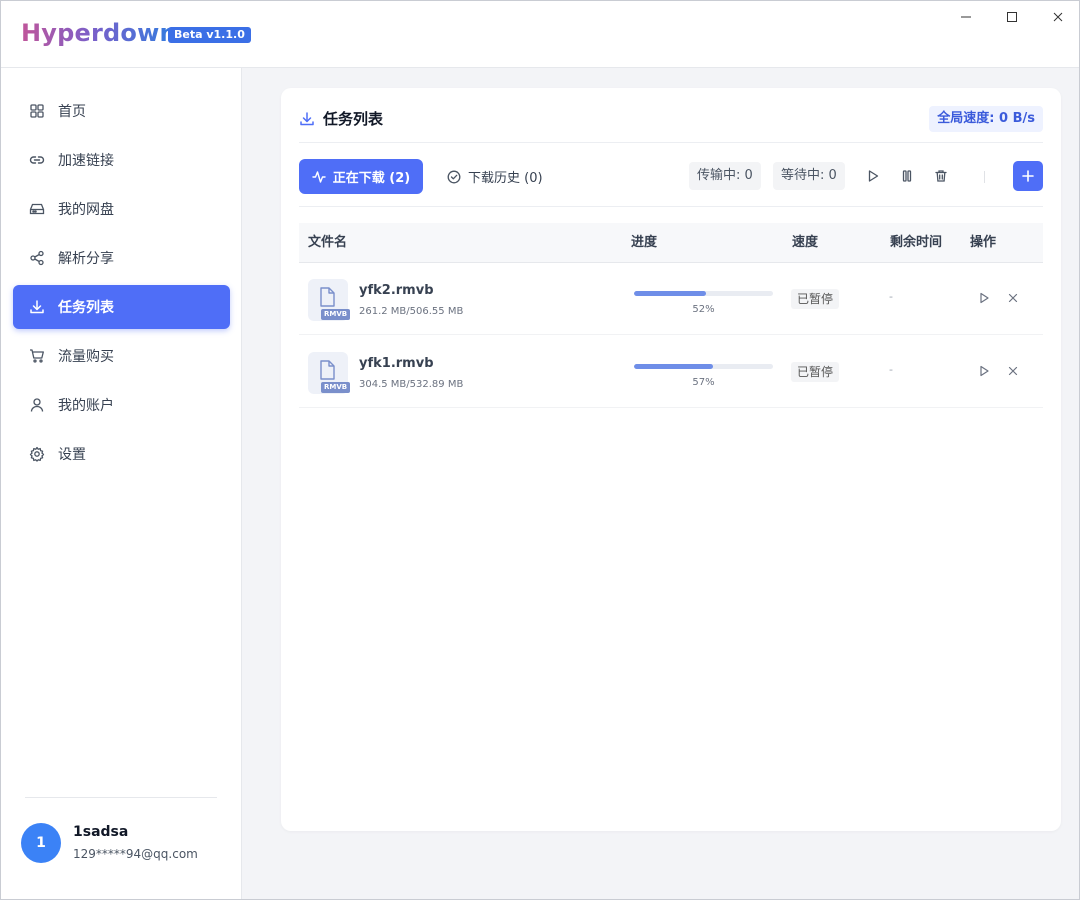 The height and width of the screenshot is (900, 1080). I want to click on file-name: yfk1.rmvb, so click(396, 363).